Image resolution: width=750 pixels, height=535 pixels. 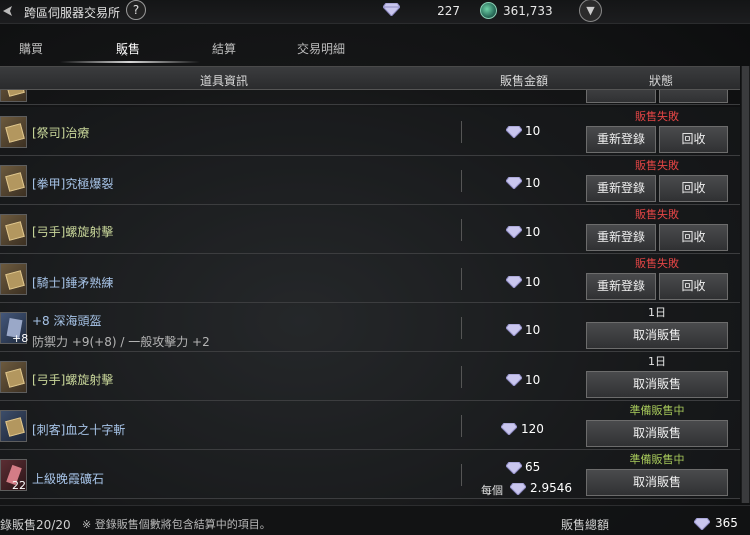 I want to click on unit-price: 2.9546, so click(x=551, y=488).